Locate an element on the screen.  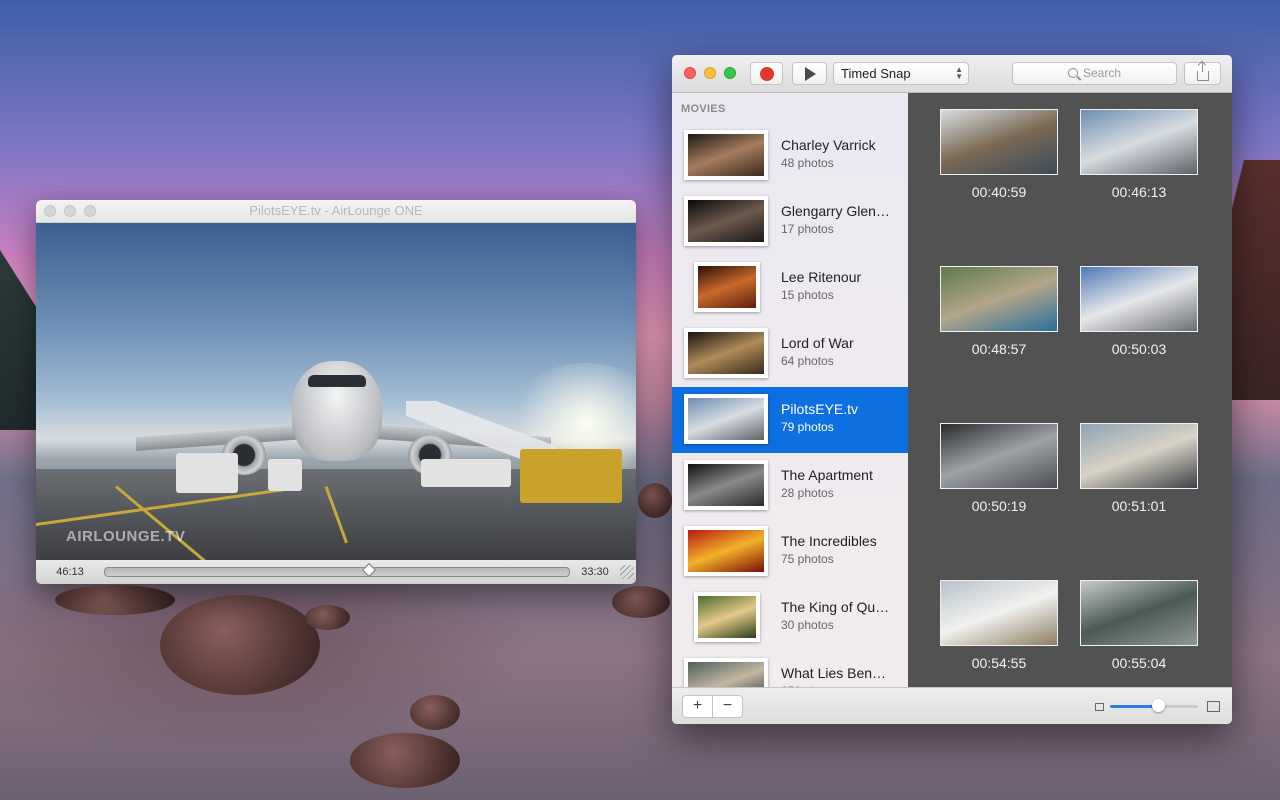
search-field: Search is located at coordinates (1094, 73).